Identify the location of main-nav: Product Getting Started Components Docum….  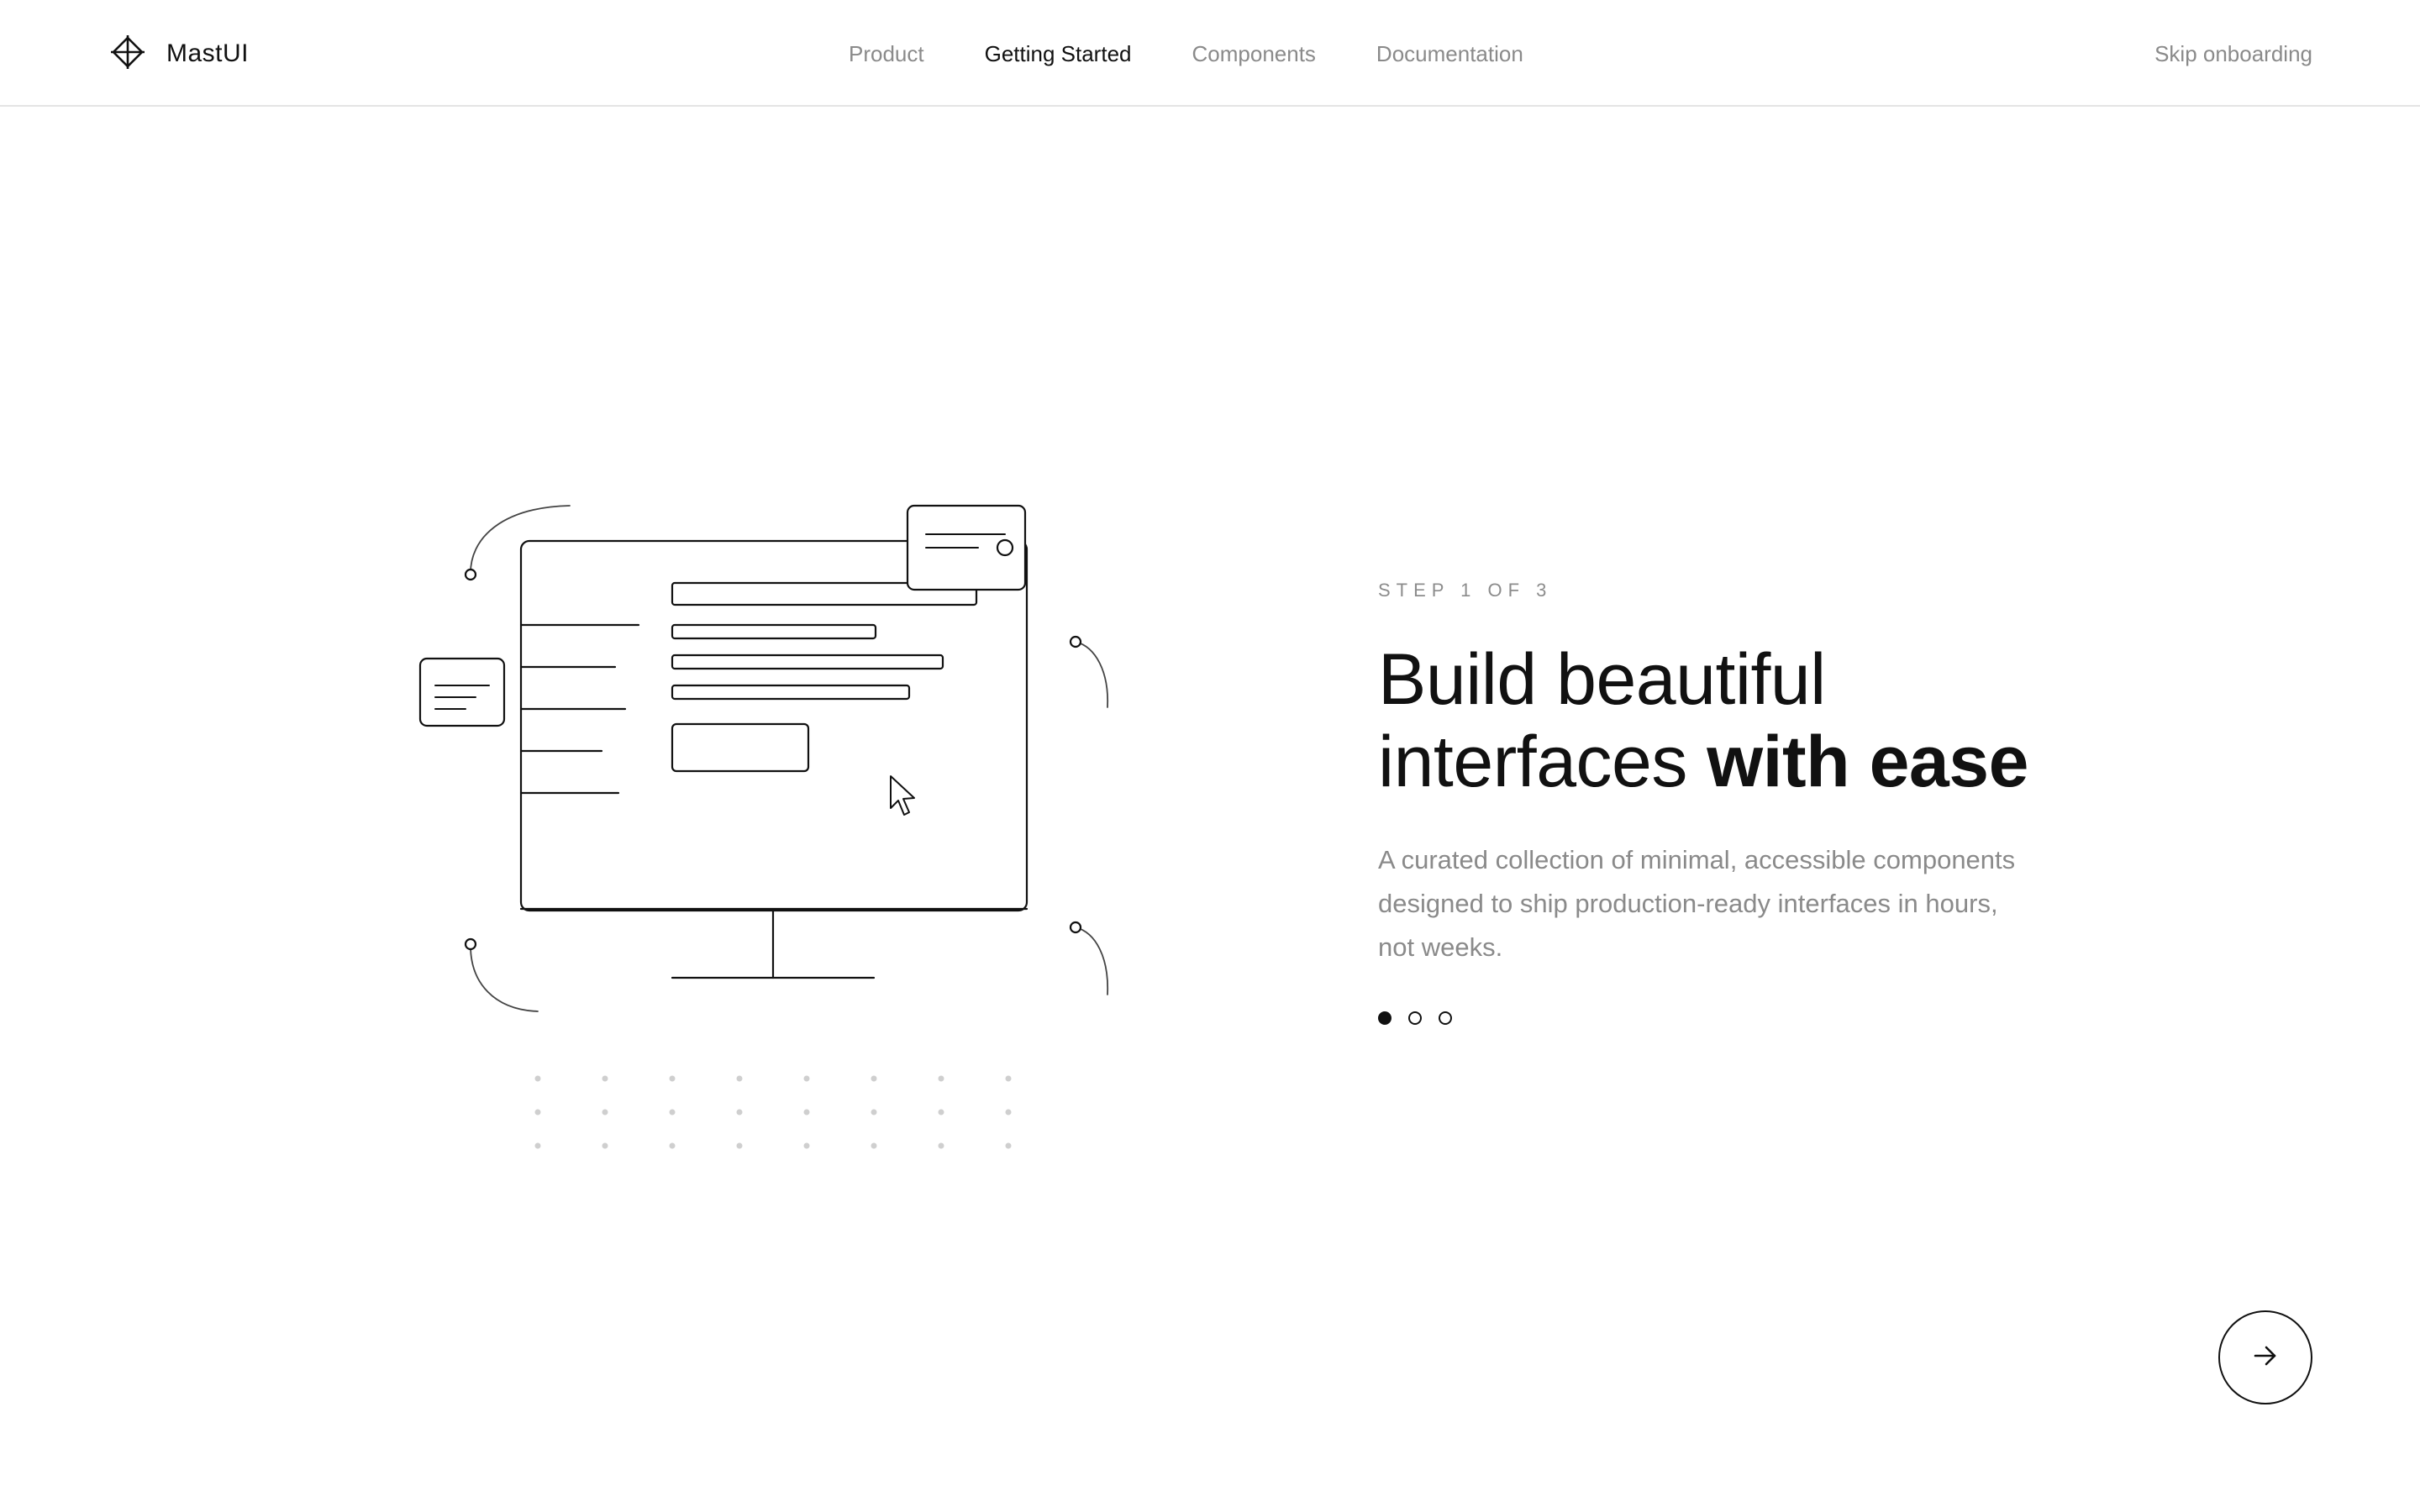
(1216, 54).